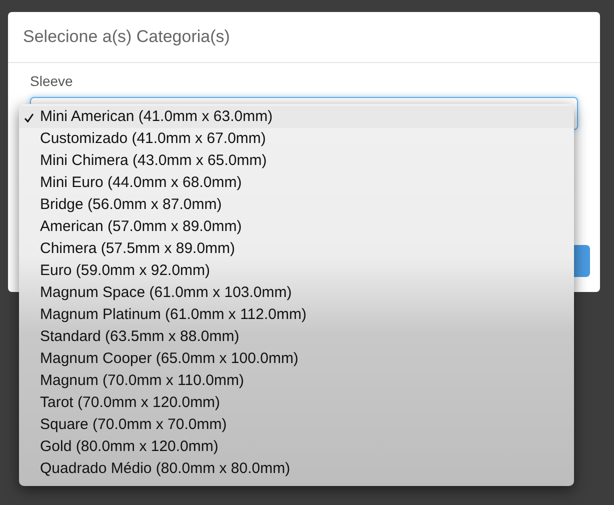  Describe the element at coordinates (126, 36) in the screenshot. I see `dialog-title: Selecione a(s) Categoria(s)` at that location.